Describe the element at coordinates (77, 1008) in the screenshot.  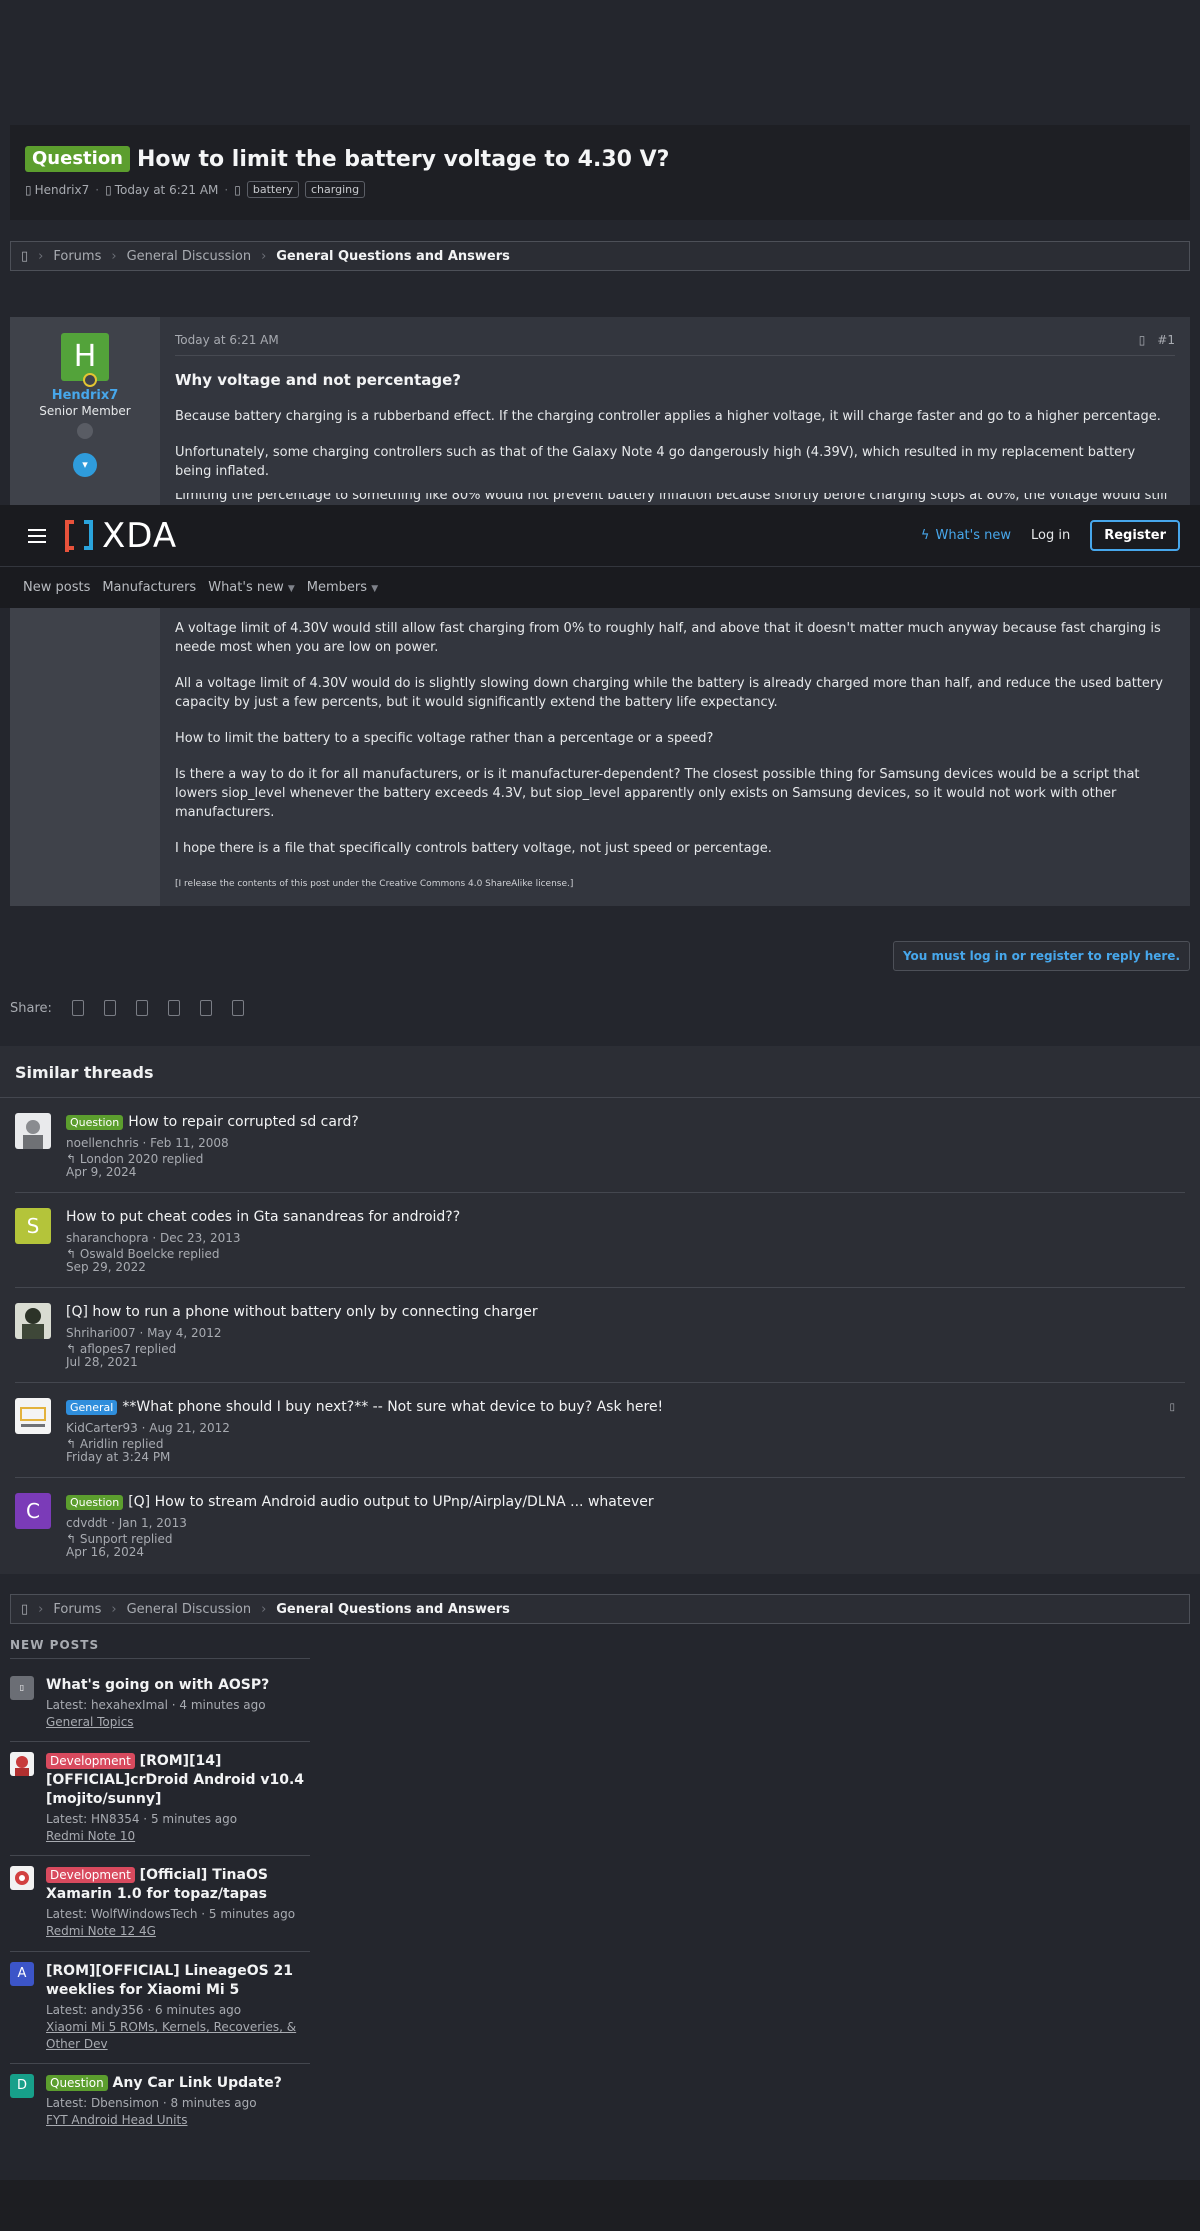
I see `facebook-icon` at that location.